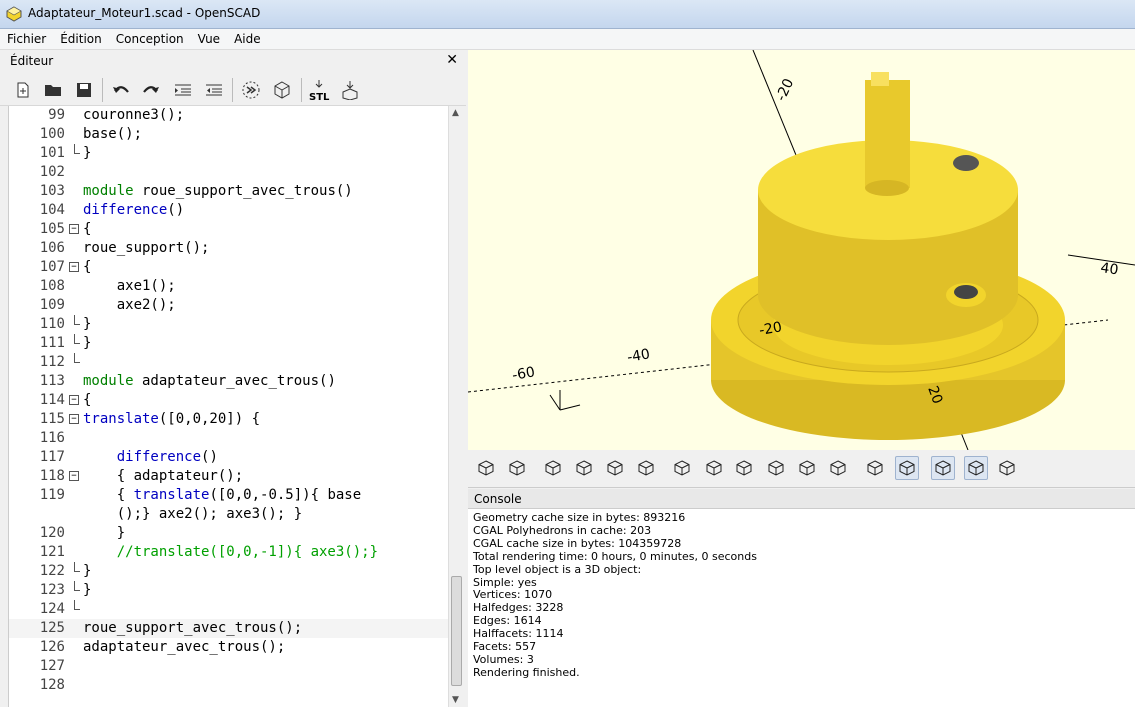 This screenshot has width=1135, height=707. Describe the element at coordinates (228, 609) in the screenshot. I see `code-line: 124` at that location.